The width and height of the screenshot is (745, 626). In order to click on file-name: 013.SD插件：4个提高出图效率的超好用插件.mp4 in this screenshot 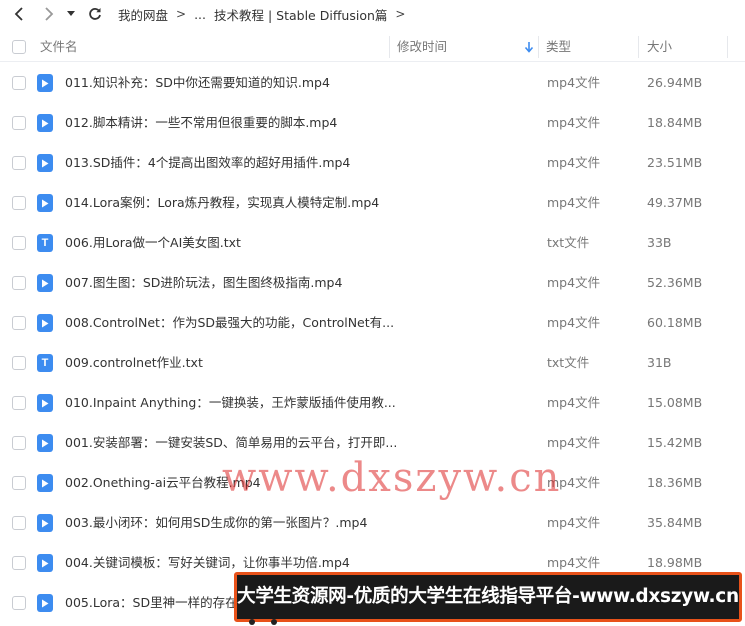, I will do `click(207, 163)`.